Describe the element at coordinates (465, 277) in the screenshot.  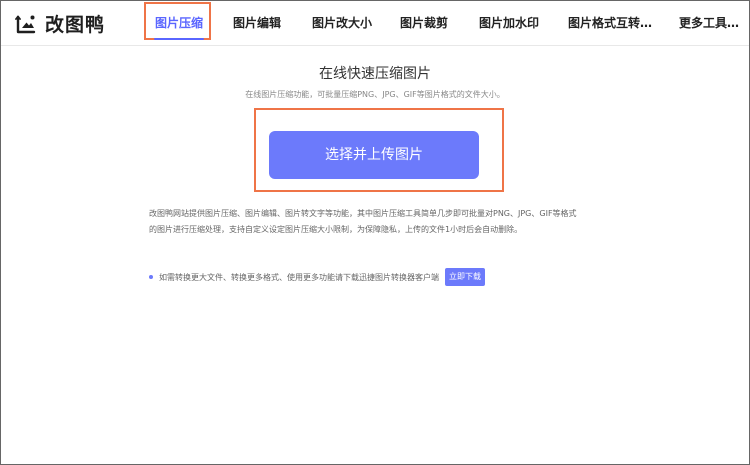
I see `download-now-button: 立即下载` at that location.